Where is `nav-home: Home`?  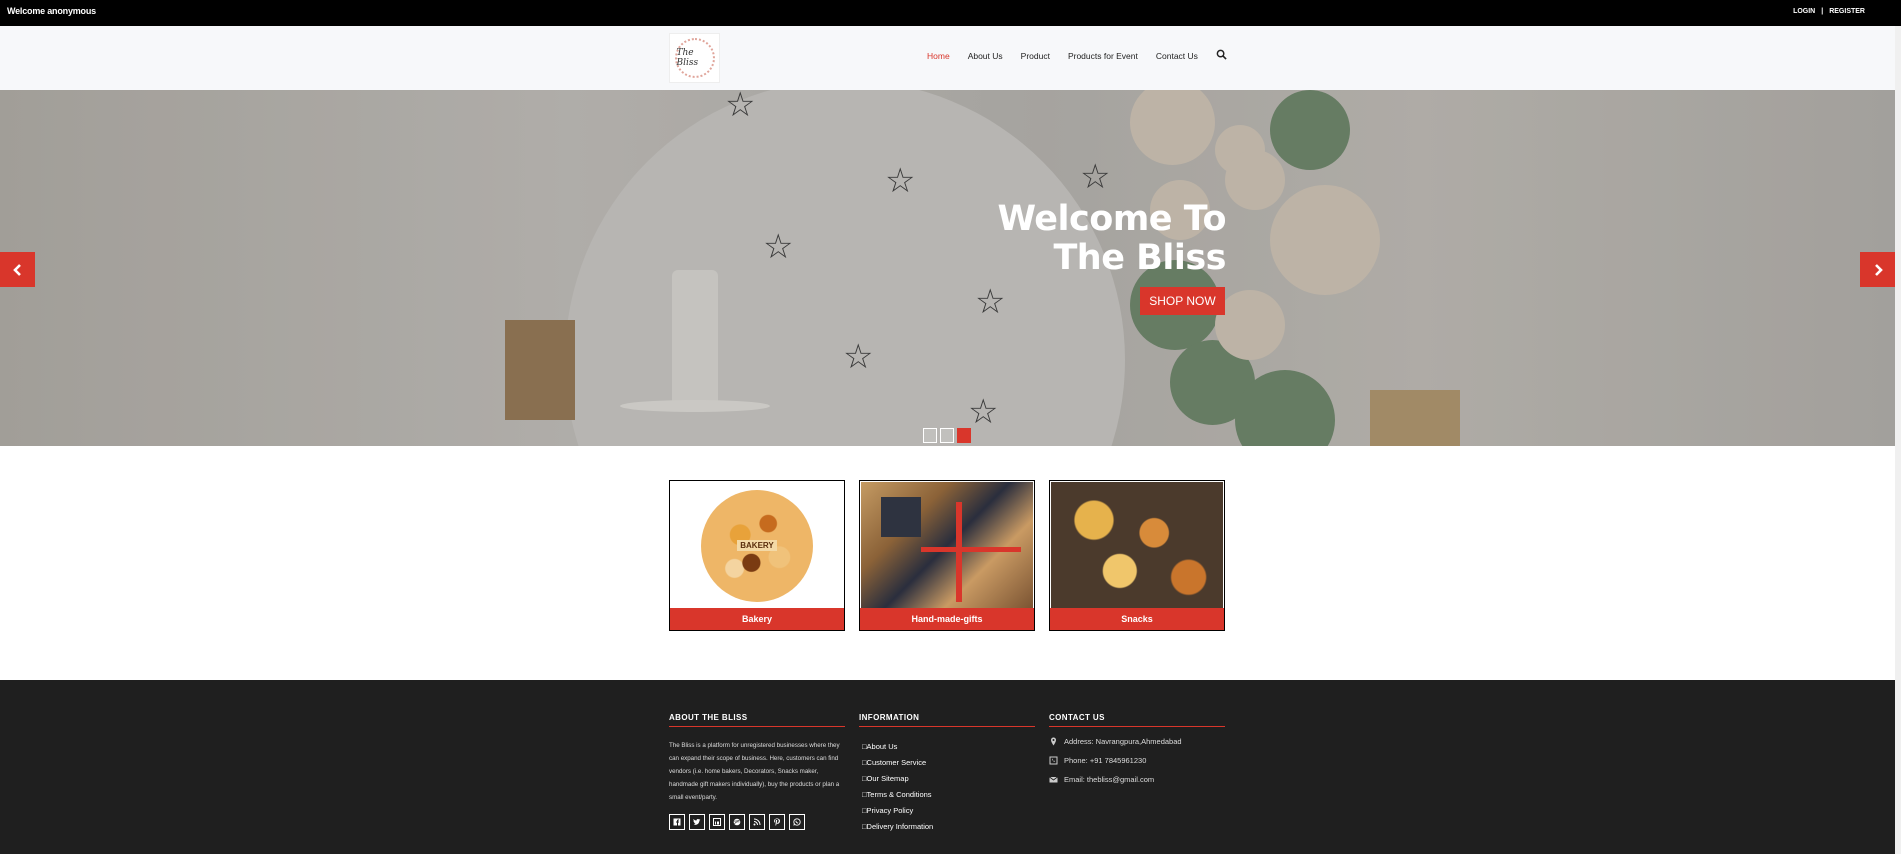 nav-home: Home is located at coordinates (938, 56).